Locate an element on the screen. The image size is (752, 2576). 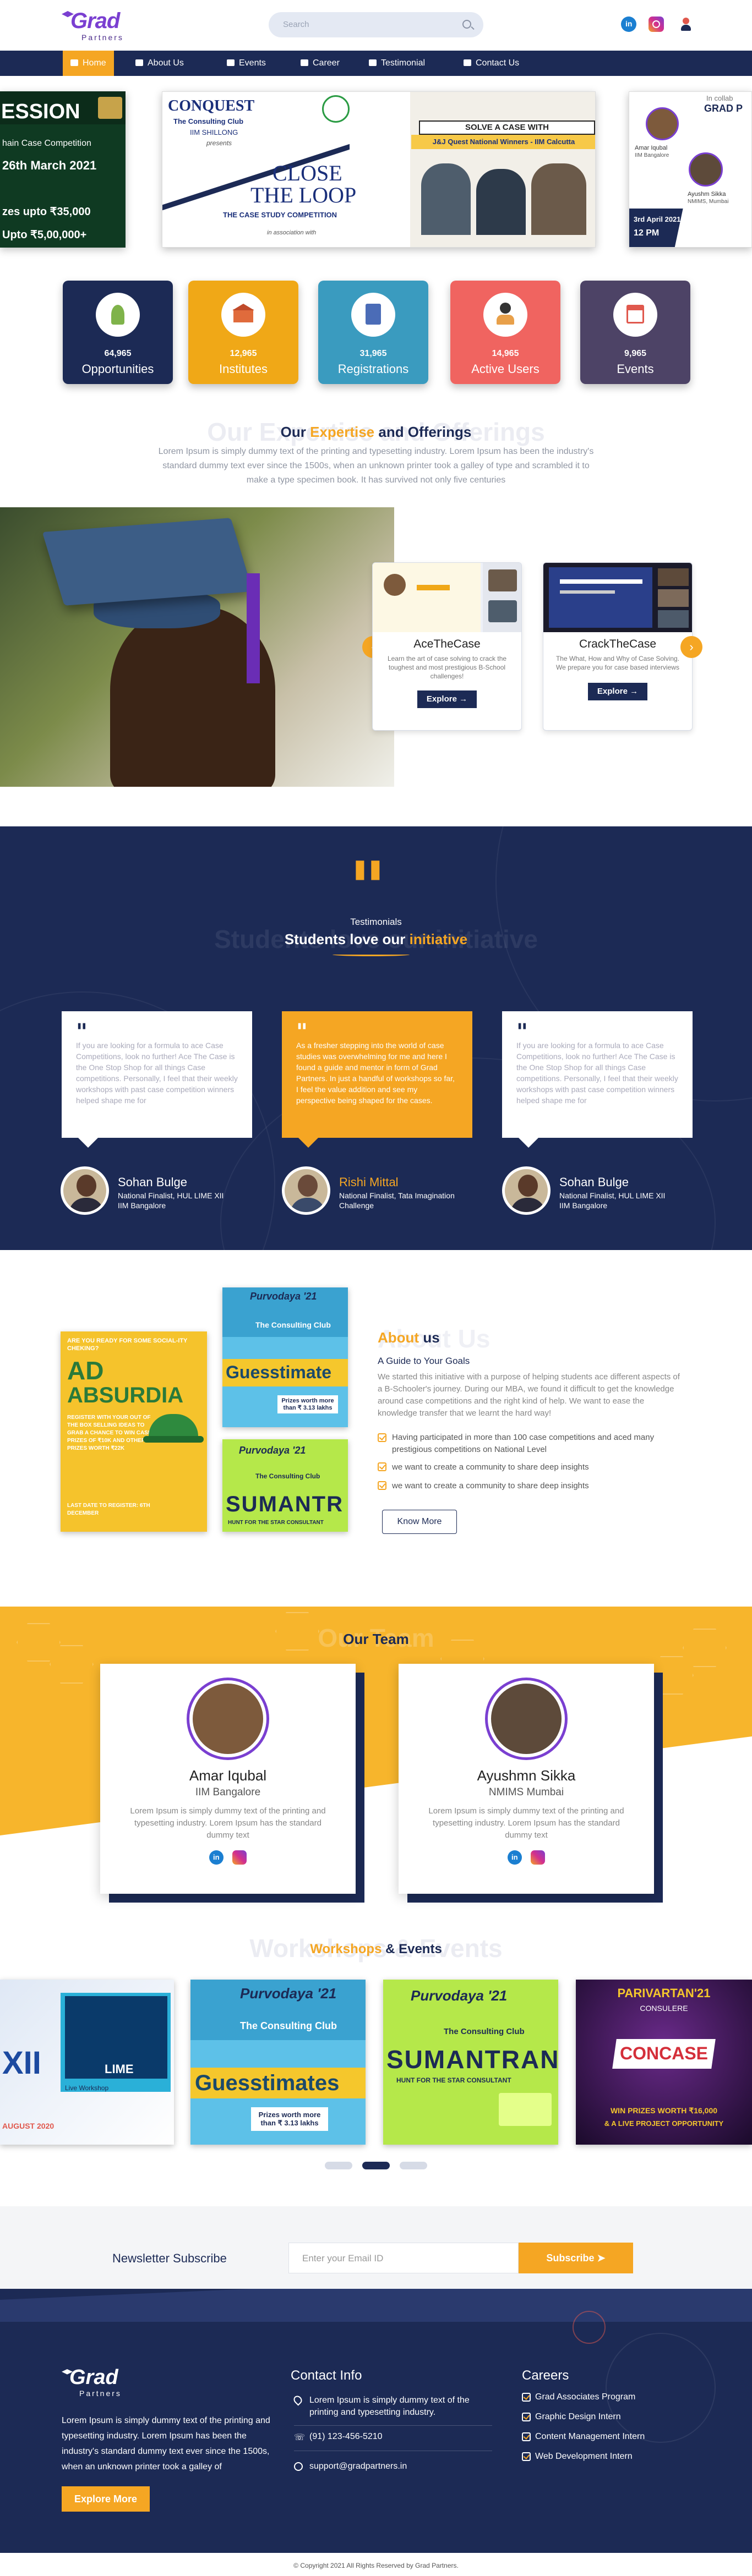
search-icon is located at coordinates (466, 25).